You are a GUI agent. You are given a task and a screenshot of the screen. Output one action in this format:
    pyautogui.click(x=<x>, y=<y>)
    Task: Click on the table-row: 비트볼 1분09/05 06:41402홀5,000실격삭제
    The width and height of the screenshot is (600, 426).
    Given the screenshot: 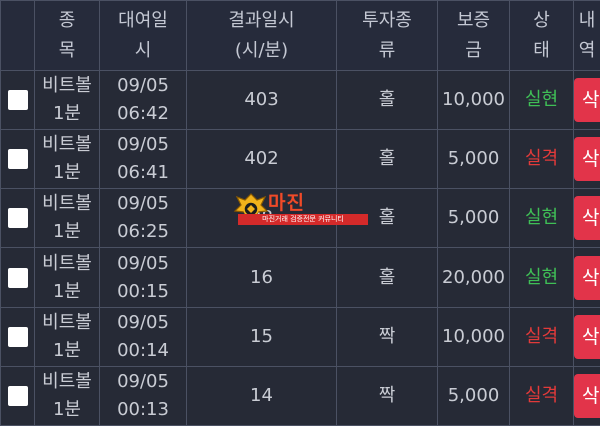 What is the action you would take?
    pyautogui.click(x=300, y=159)
    